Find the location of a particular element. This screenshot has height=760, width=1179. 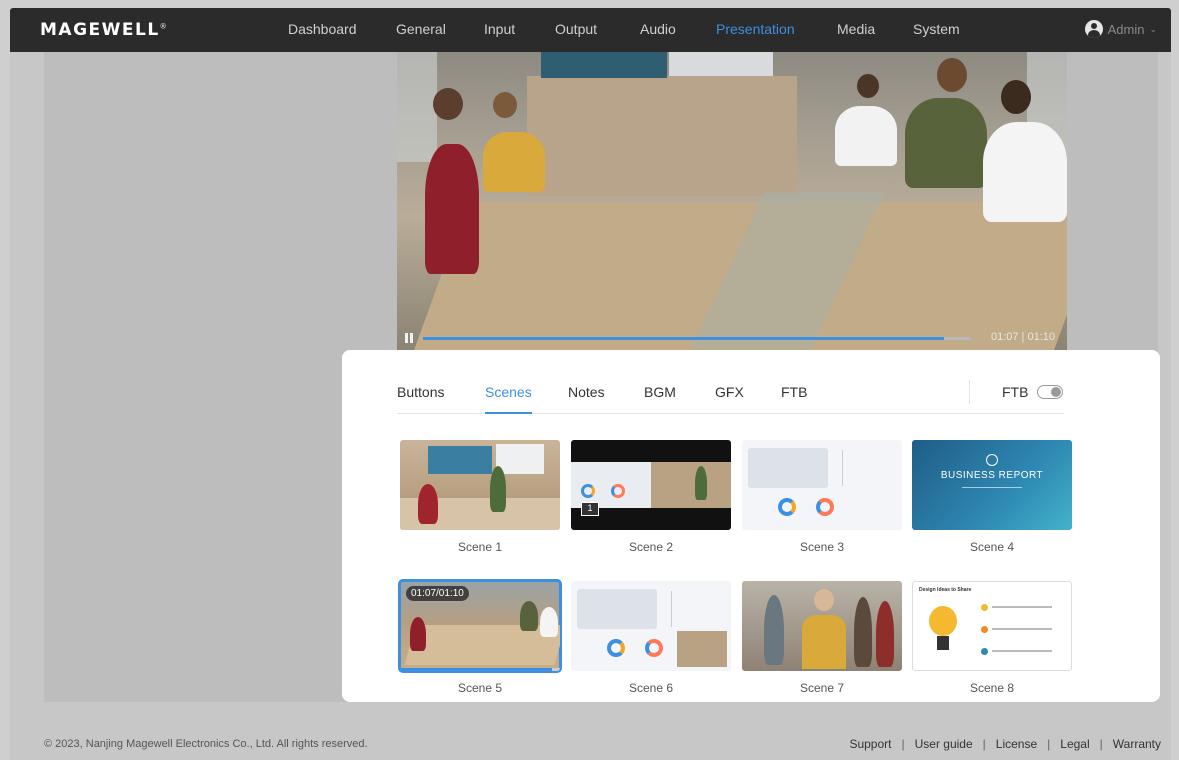

scene-card-1: Scene 1 is located at coordinates (480, 497).